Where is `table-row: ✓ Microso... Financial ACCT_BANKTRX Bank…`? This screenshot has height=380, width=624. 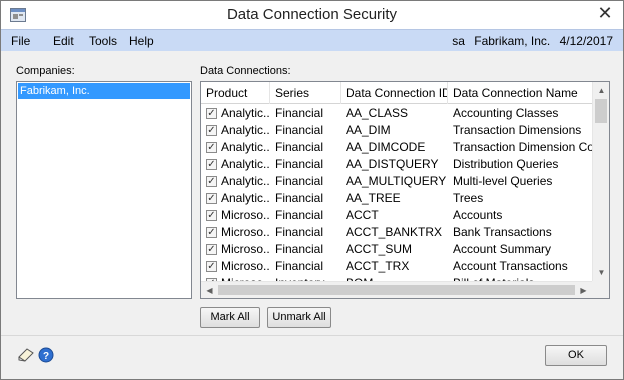
table-row: ✓ Microso... Financial ACCT_BANKTRX Bank… is located at coordinates (396, 232).